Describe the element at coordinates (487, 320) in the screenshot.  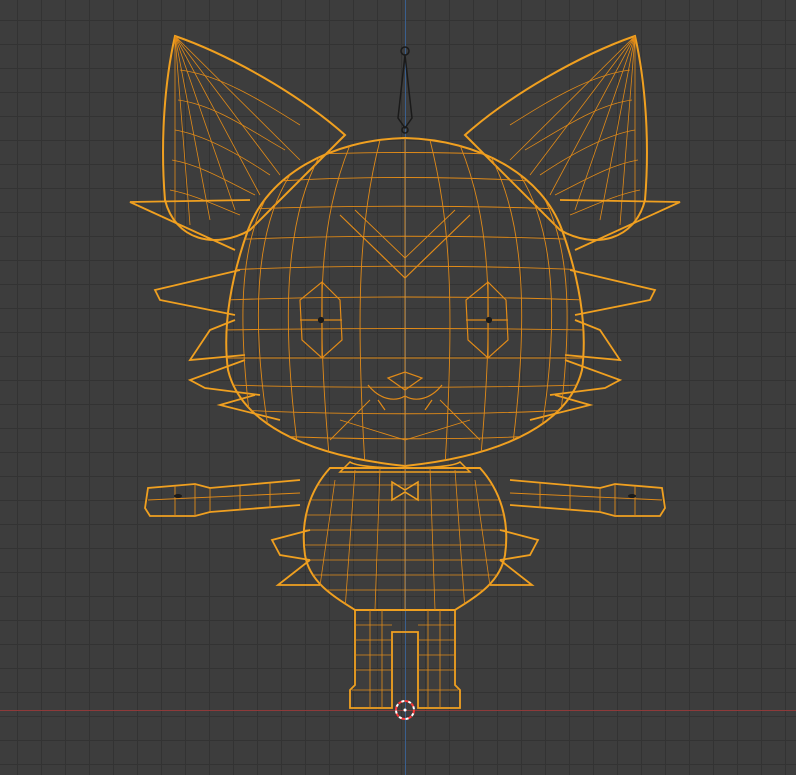
I see `right-eye` at that location.